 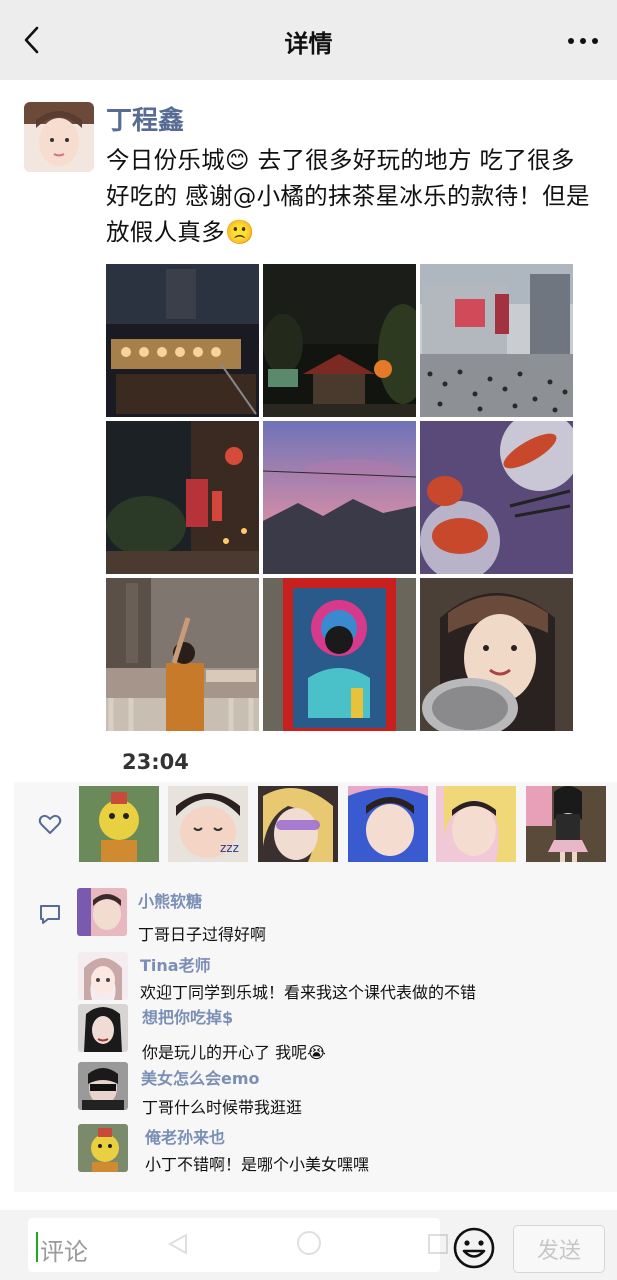 I want to click on nav-home-circle-icon, so click(x=309, y=1243).